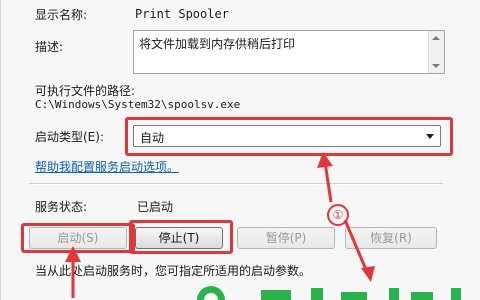 The width and height of the screenshot is (480, 300). What do you see at coordinates (368, 274) in the screenshot?
I see `arrowhead-to-bottom` at bounding box center [368, 274].